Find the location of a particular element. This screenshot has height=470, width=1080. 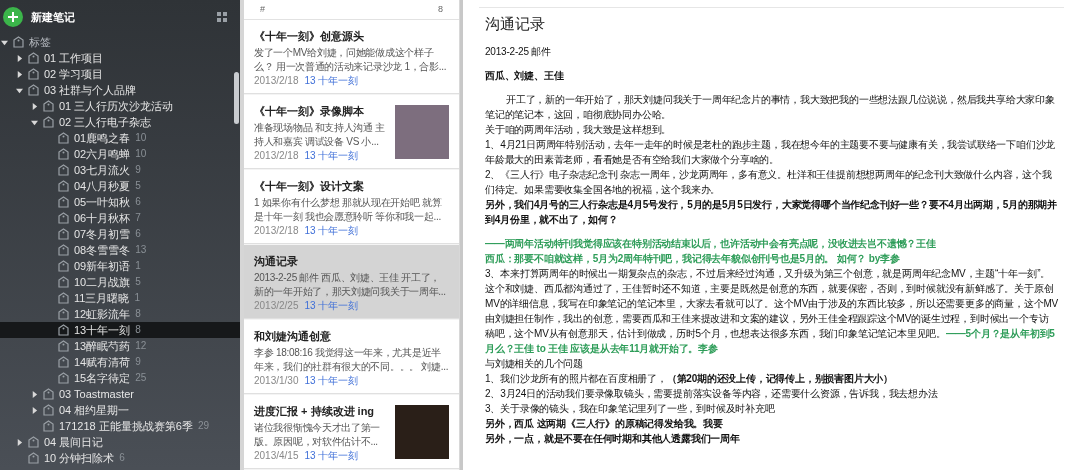

tag-tree-item: 13十年一刻 8 is located at coordinates (120, 330).